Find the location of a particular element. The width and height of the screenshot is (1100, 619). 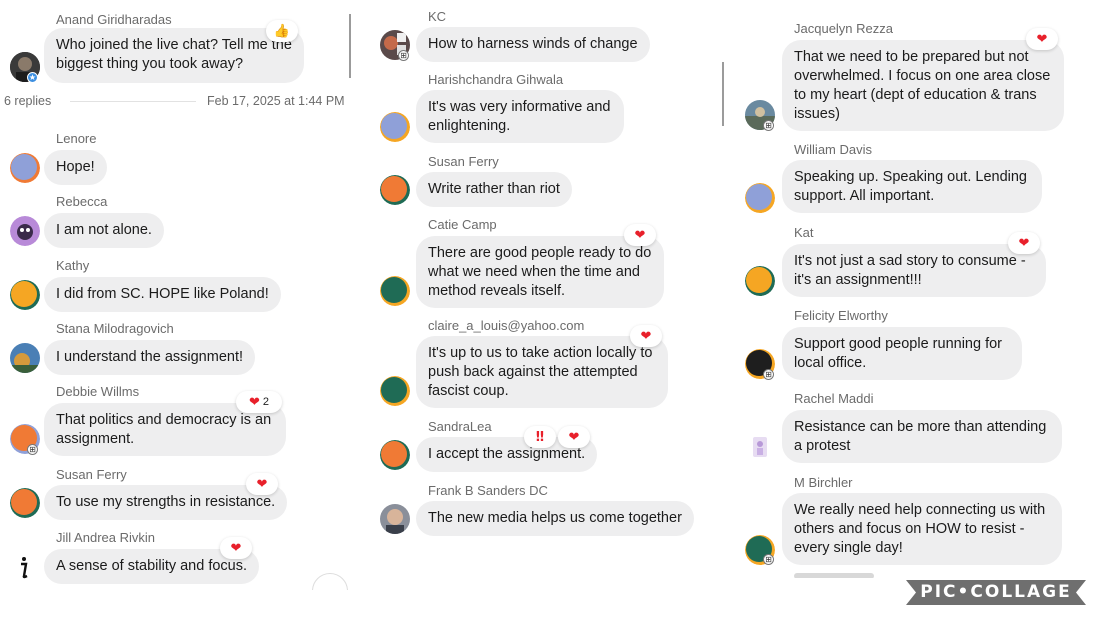

reply-count: 6 replies is located at coordinates (27, 101).